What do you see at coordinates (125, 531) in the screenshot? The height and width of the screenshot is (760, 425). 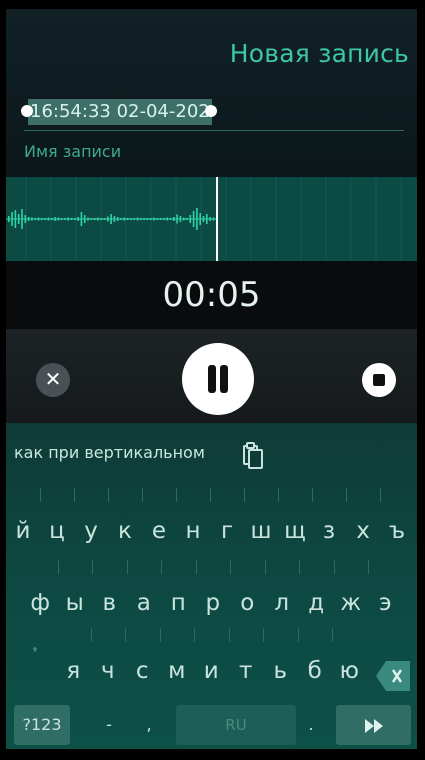 I see `key-к: к` at bounding box center [125, 531].